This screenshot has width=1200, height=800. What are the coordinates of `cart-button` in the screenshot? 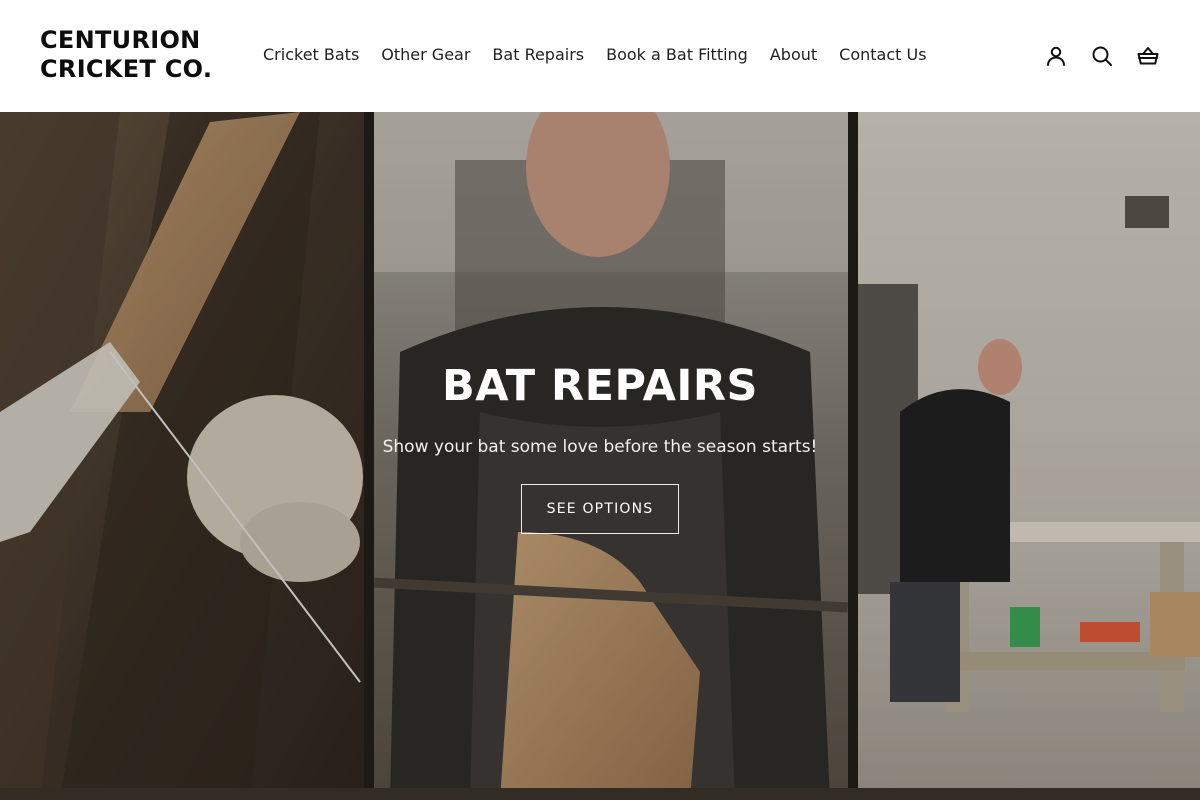 It's located at (1148, 56).